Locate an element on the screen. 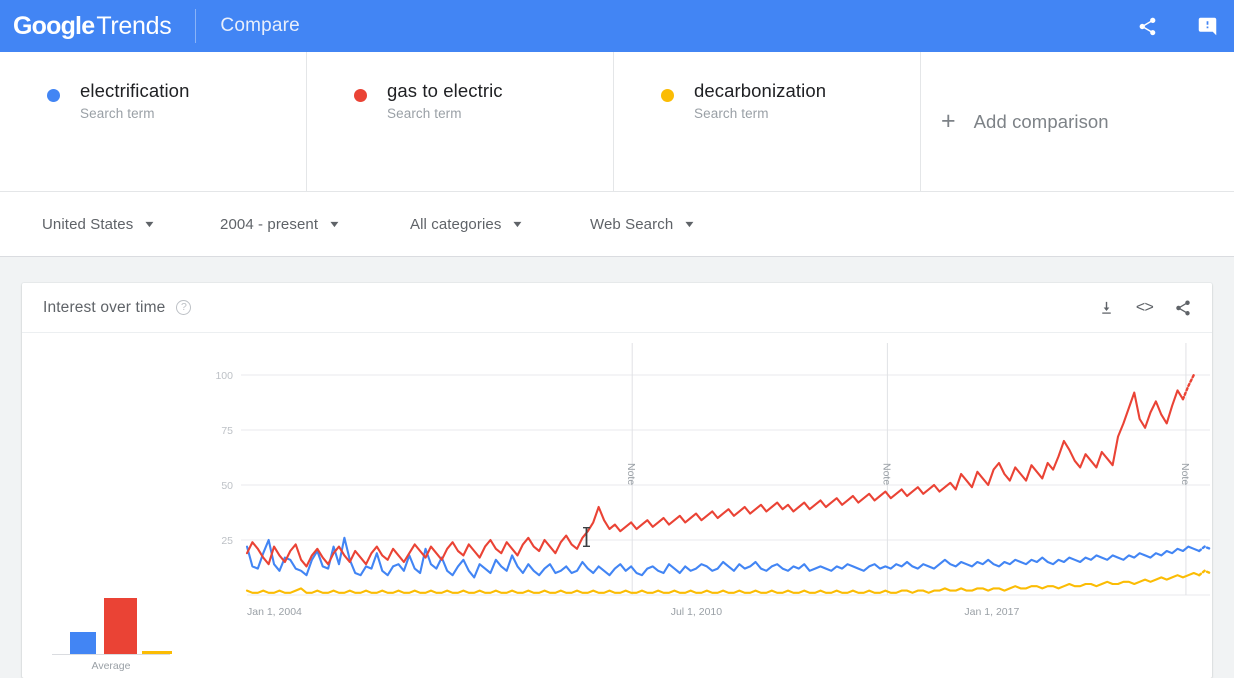  series-partial-decarbonization is located at coordinates (1204, 573).